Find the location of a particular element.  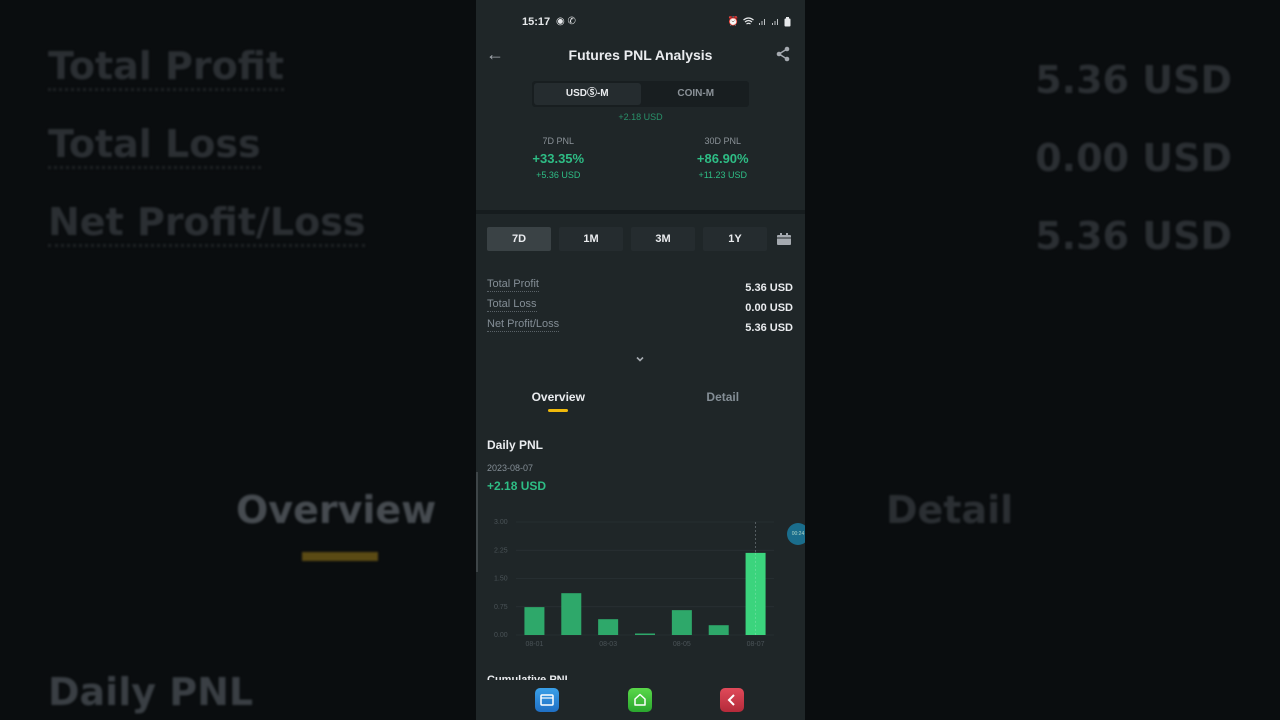

range-3m: 3M is located at coordinates (663, 239).